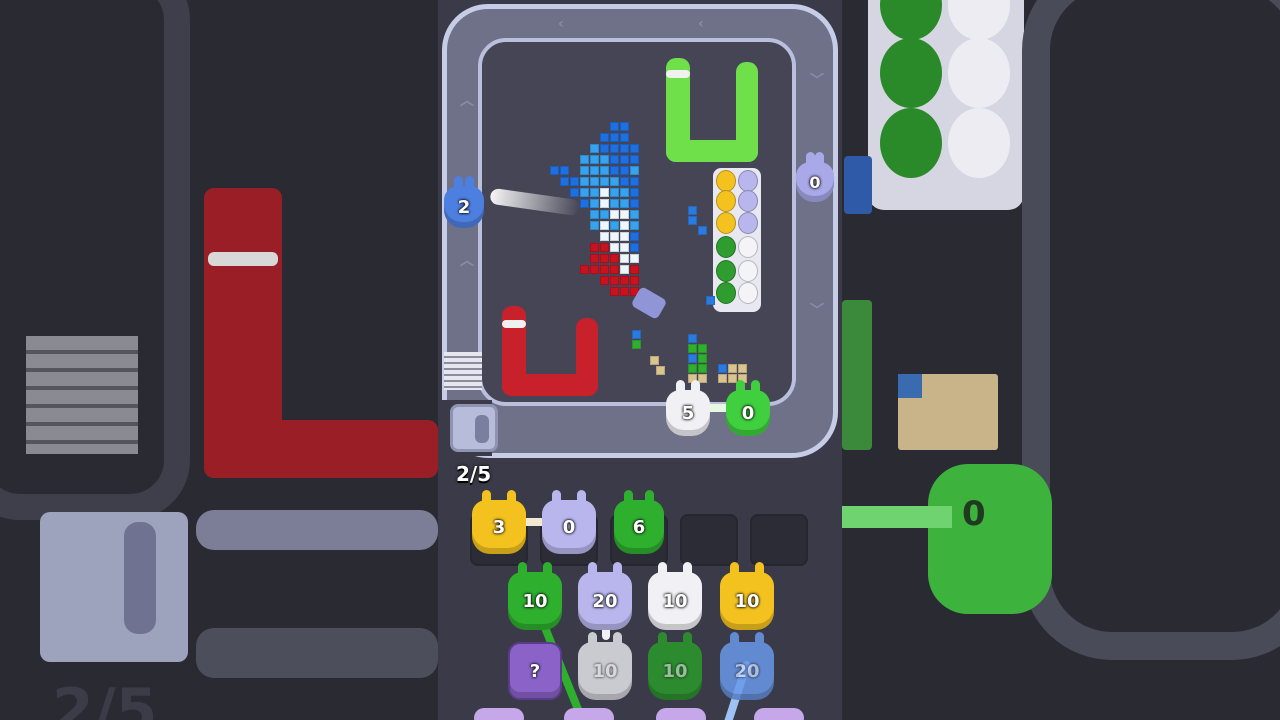  What do you see at coordinates (779, 714) in the screenshot?
I see `queue-next-peek` at bounding box center [779, 714].